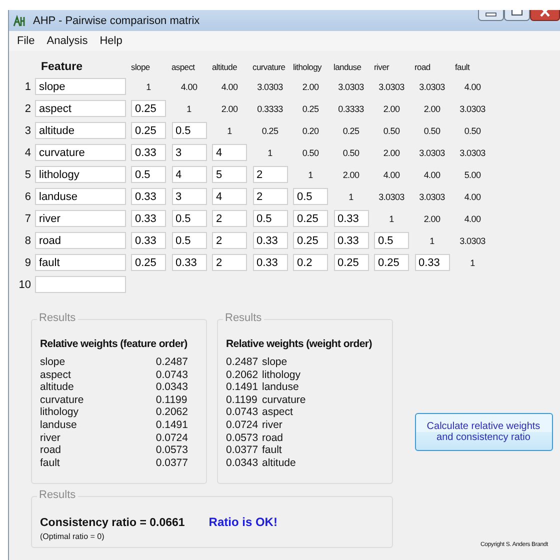 The height and width of the screenshot is (560, 560). I want to click on feature-field: road, so click(80, 240).